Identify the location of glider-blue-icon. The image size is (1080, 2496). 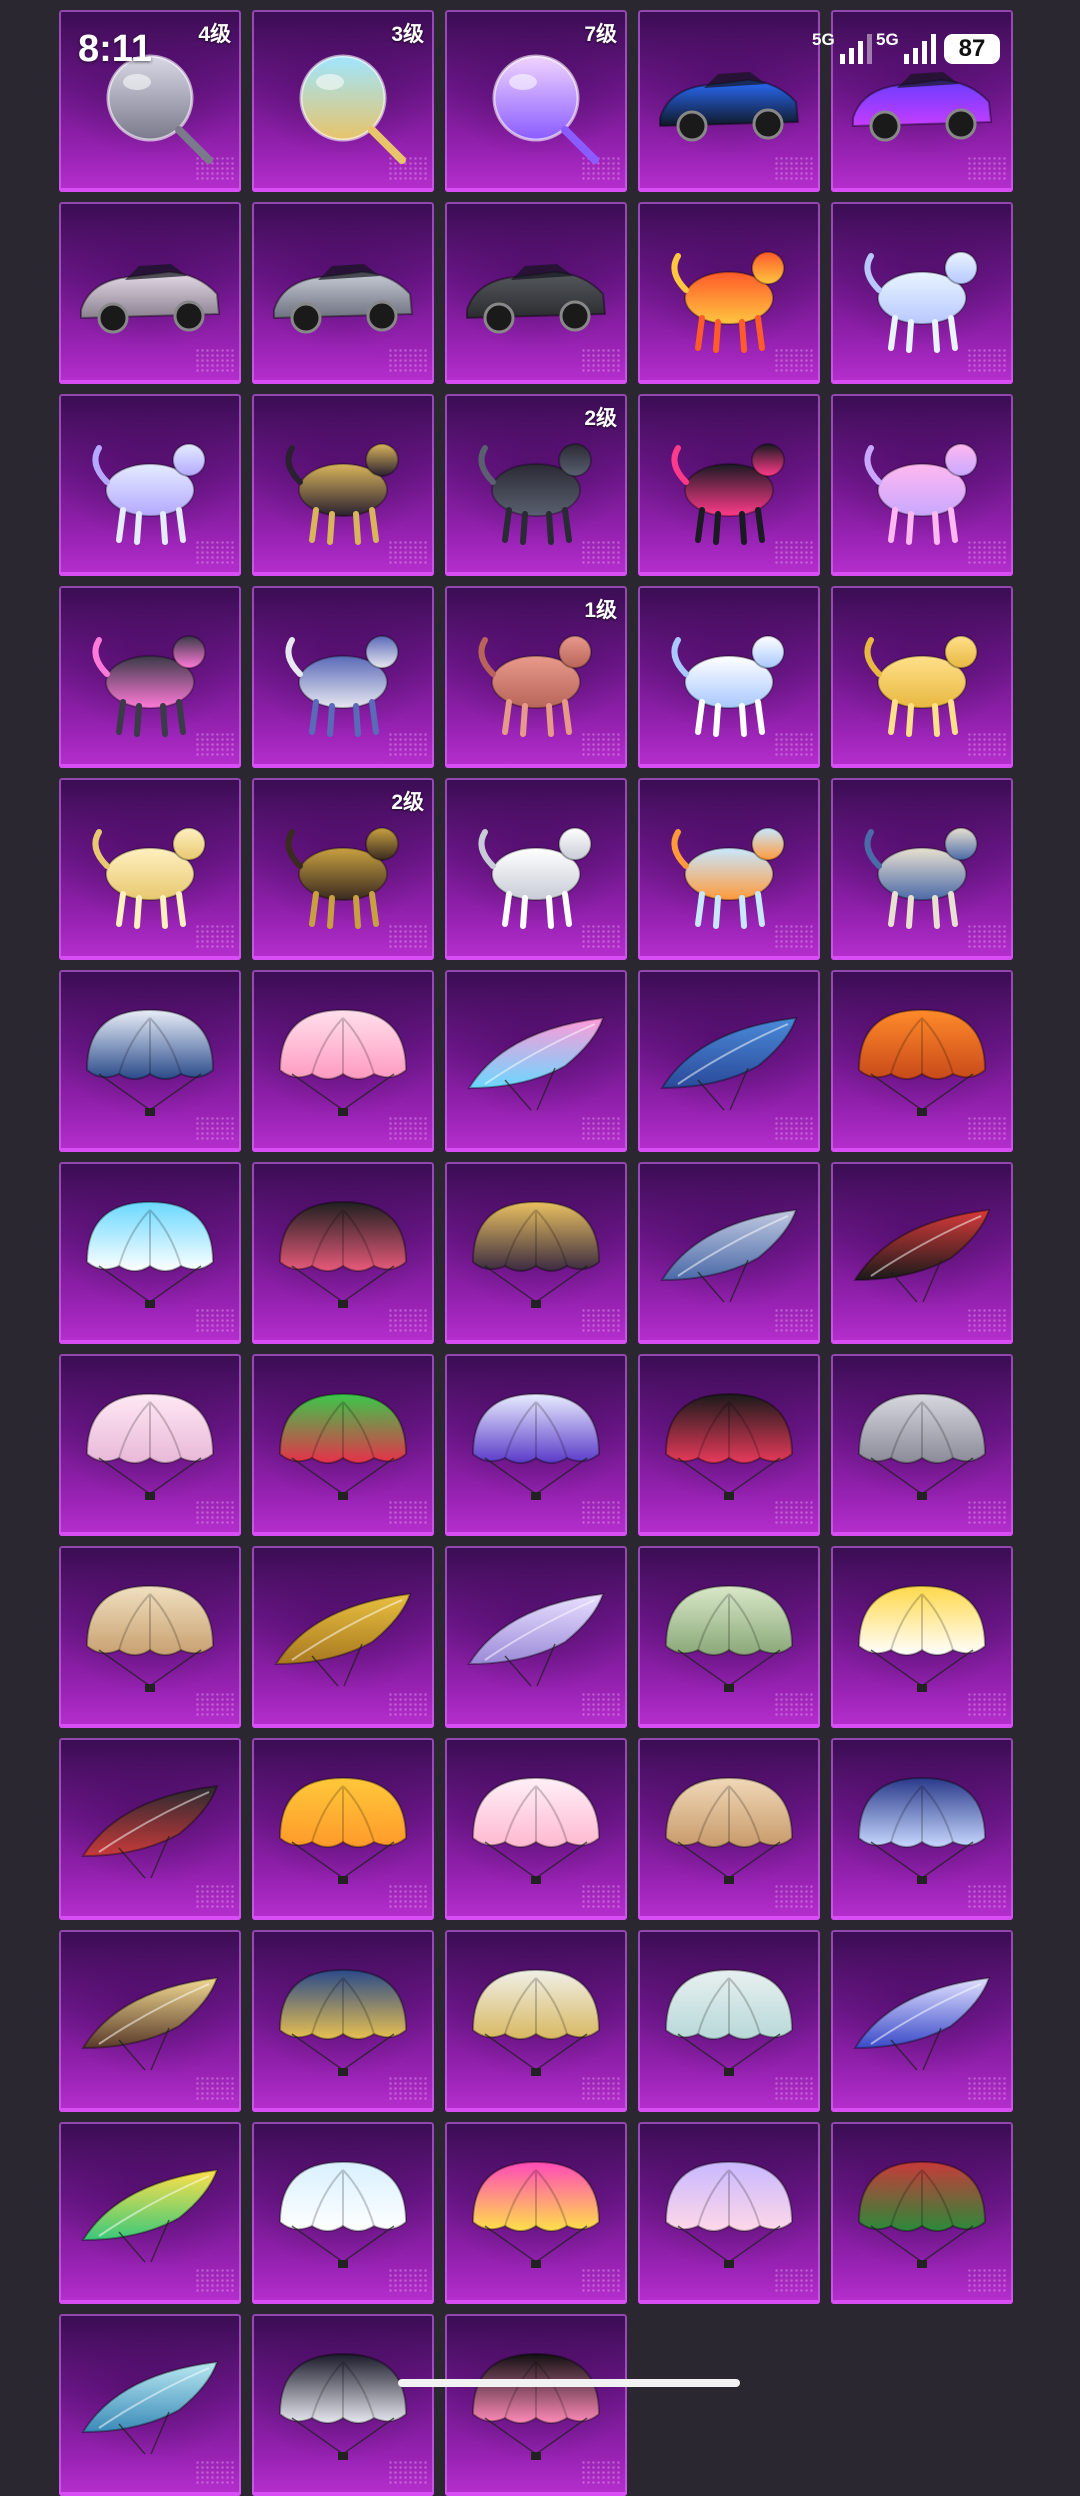
(729, 1063).